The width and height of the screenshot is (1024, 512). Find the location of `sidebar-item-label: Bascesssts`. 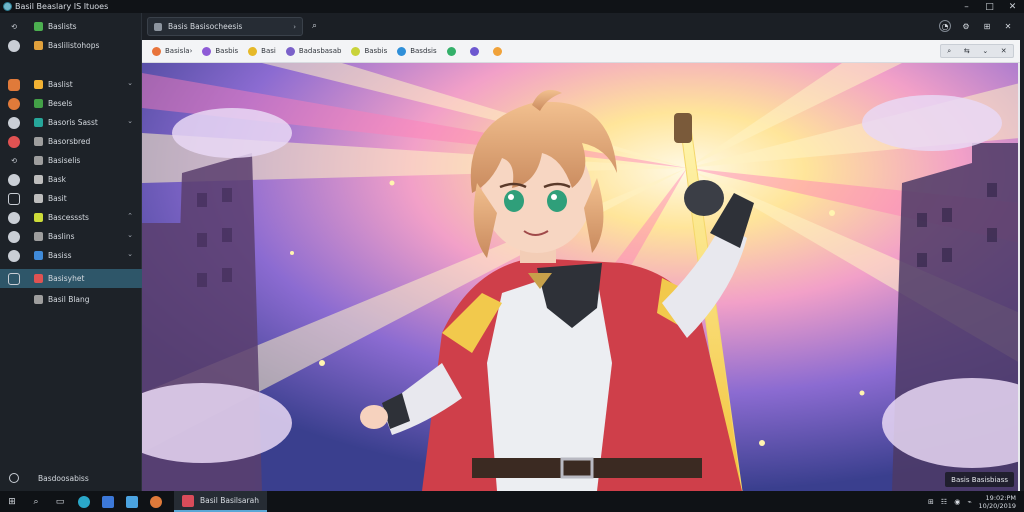

sidebar-item-label: Bascesssts is located at coordinates (68, 217).